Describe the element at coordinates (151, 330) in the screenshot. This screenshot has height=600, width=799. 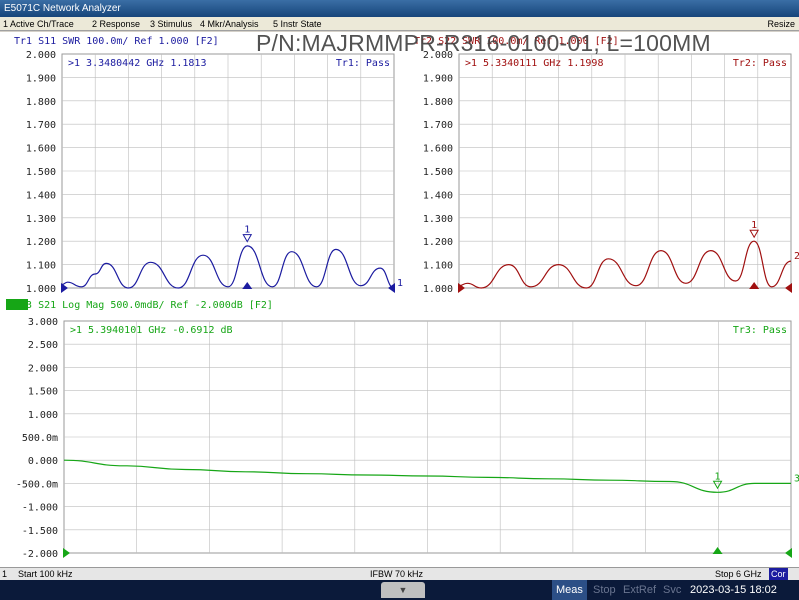
I see `marker-readout-tr3: >1 5.3940101 GHz -0.6912 dB` at that location.